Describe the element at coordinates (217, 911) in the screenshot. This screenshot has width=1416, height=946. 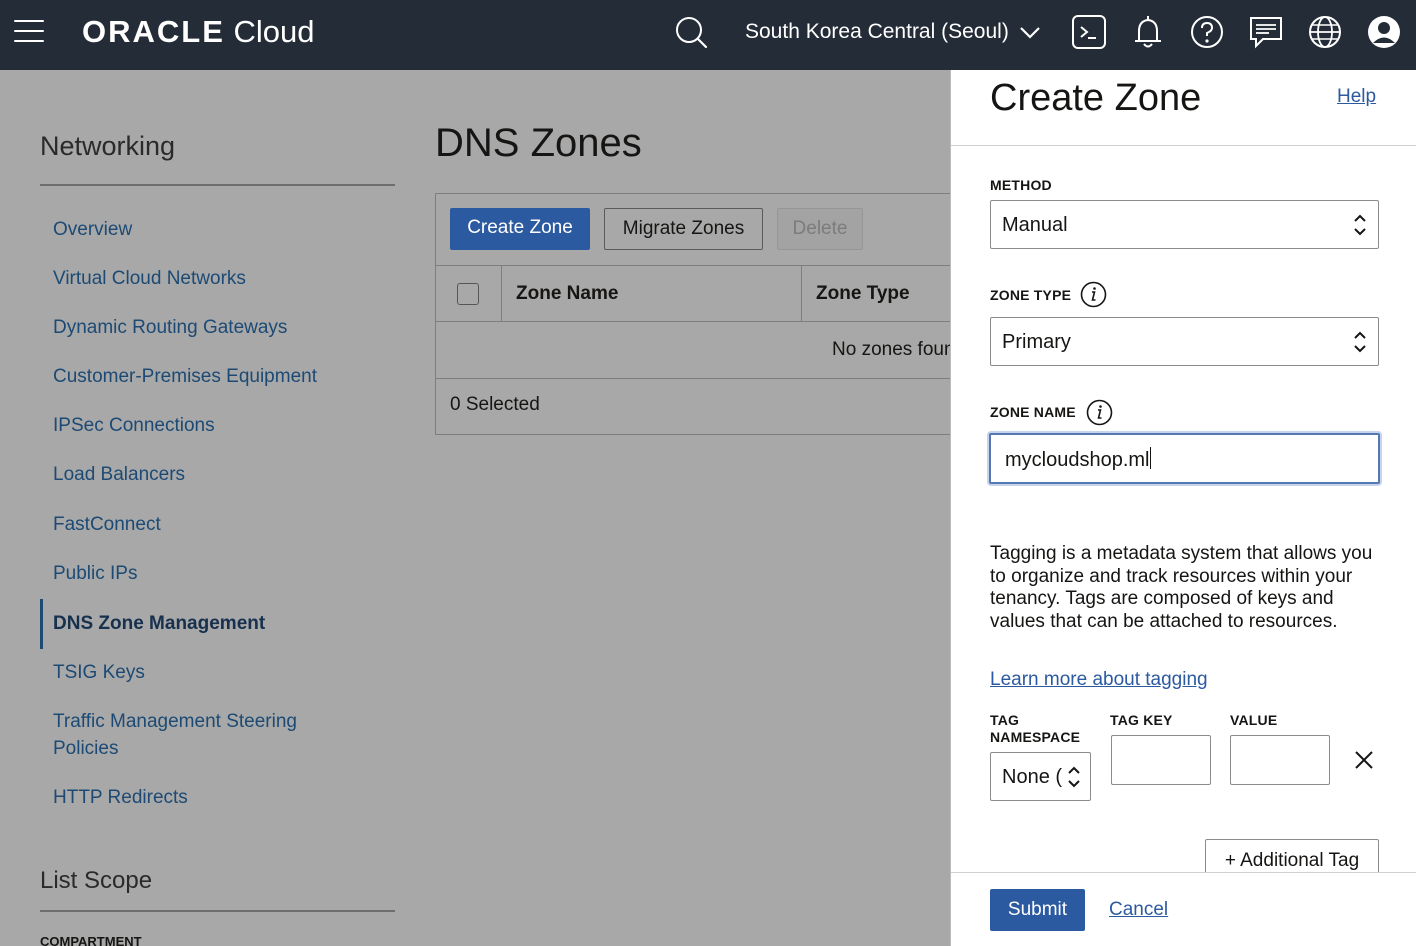
I see `list-scope-divider` at that location.